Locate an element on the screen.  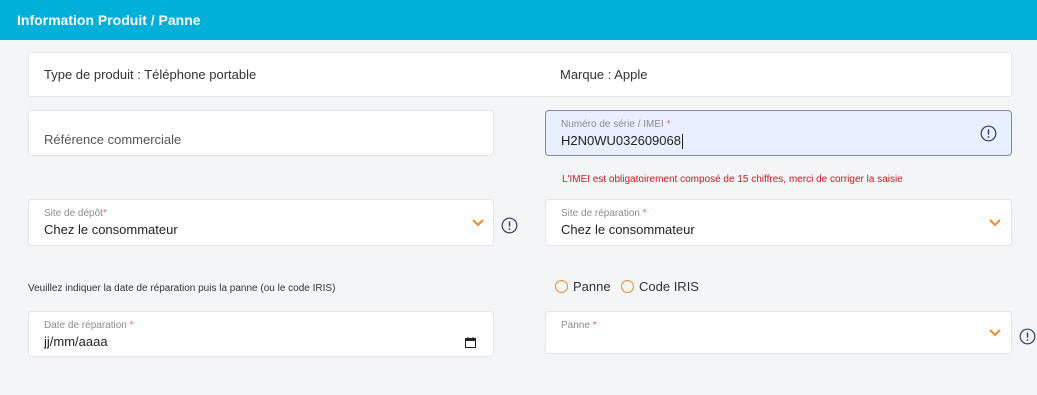
product-brand-text: Marque : Apple is located at coordinates (604, 74).